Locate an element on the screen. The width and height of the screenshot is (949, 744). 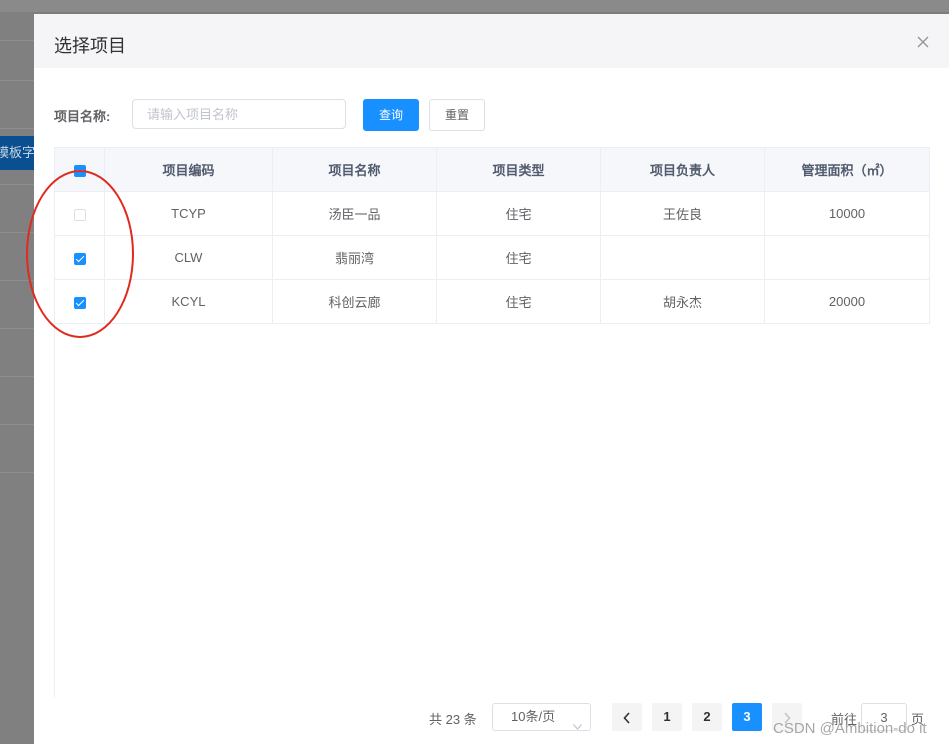
next-page-button is located at coordinates (787, 717).